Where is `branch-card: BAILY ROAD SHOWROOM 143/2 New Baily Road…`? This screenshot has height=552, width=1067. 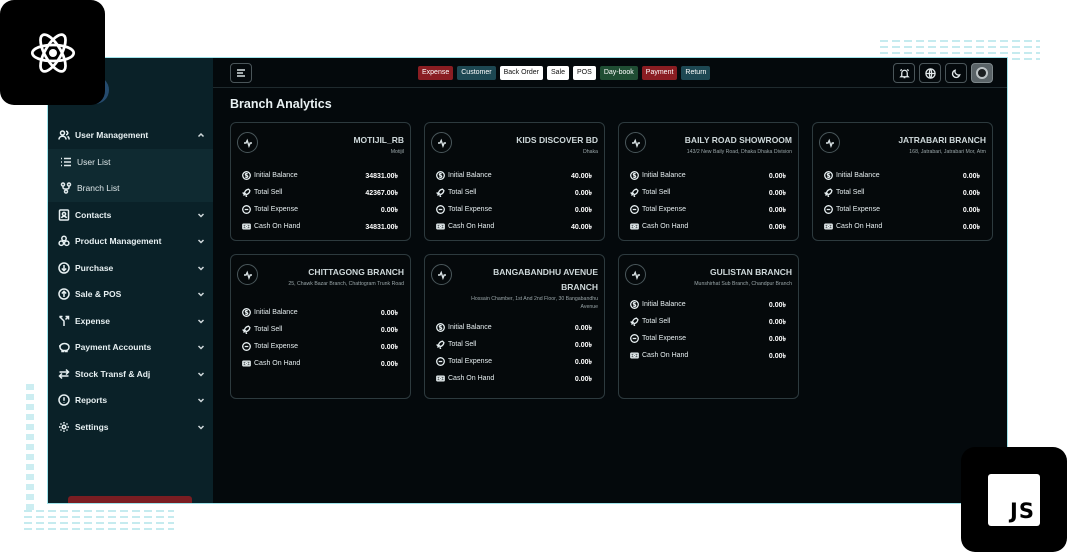 branch-card: BAILY ROAD SHOWROOM 143/2 New Baily Road… is located at coordinates (708, 181).